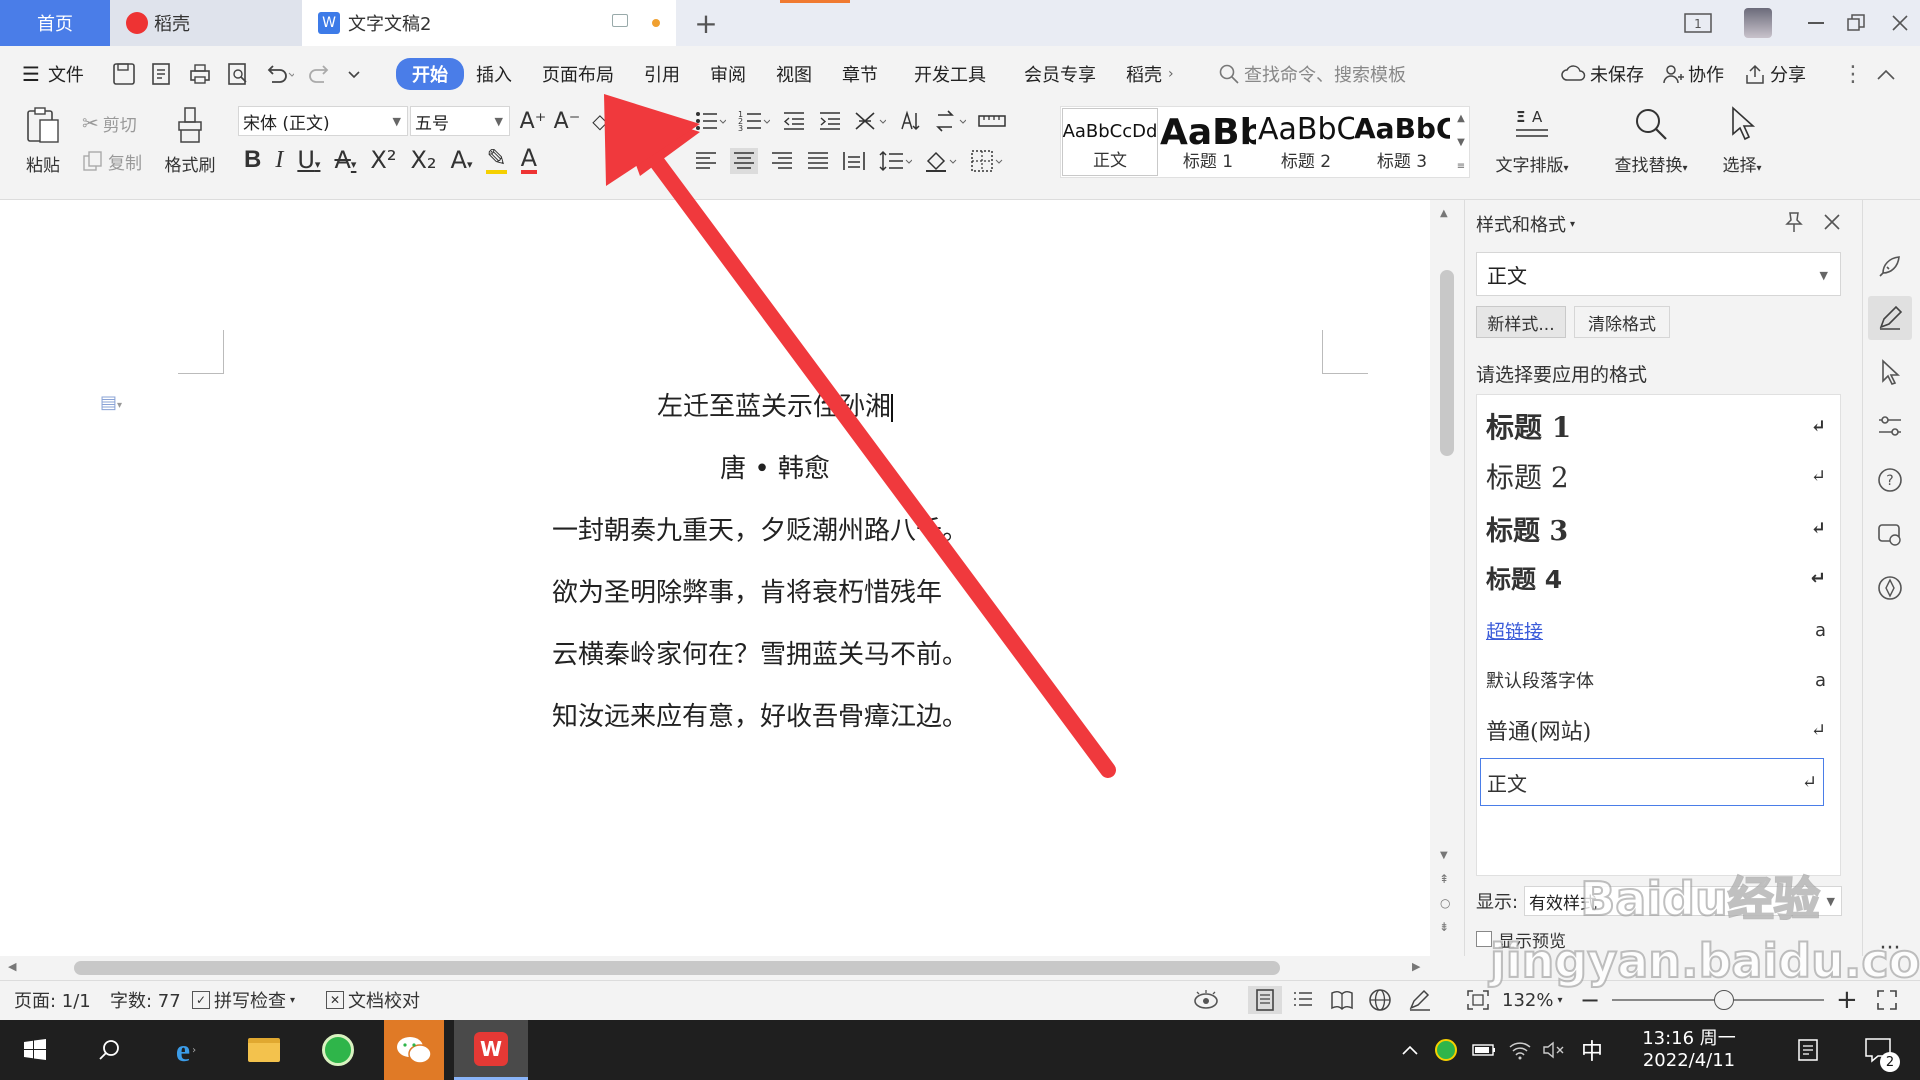 Image resolution: width=1920 pixels, height=1080 pixels. Describe the element at coordinates (1208, 142) in the screenshot. I see `style-heading-1: AaBb 标题 1` at that location.